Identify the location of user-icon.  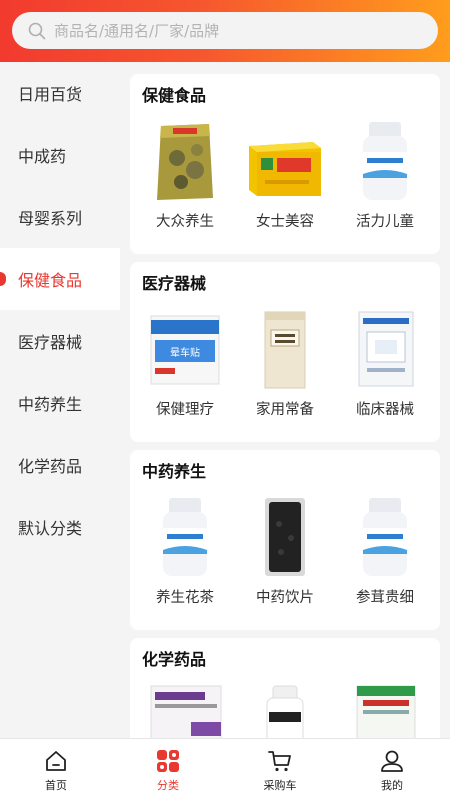
(392, 761).